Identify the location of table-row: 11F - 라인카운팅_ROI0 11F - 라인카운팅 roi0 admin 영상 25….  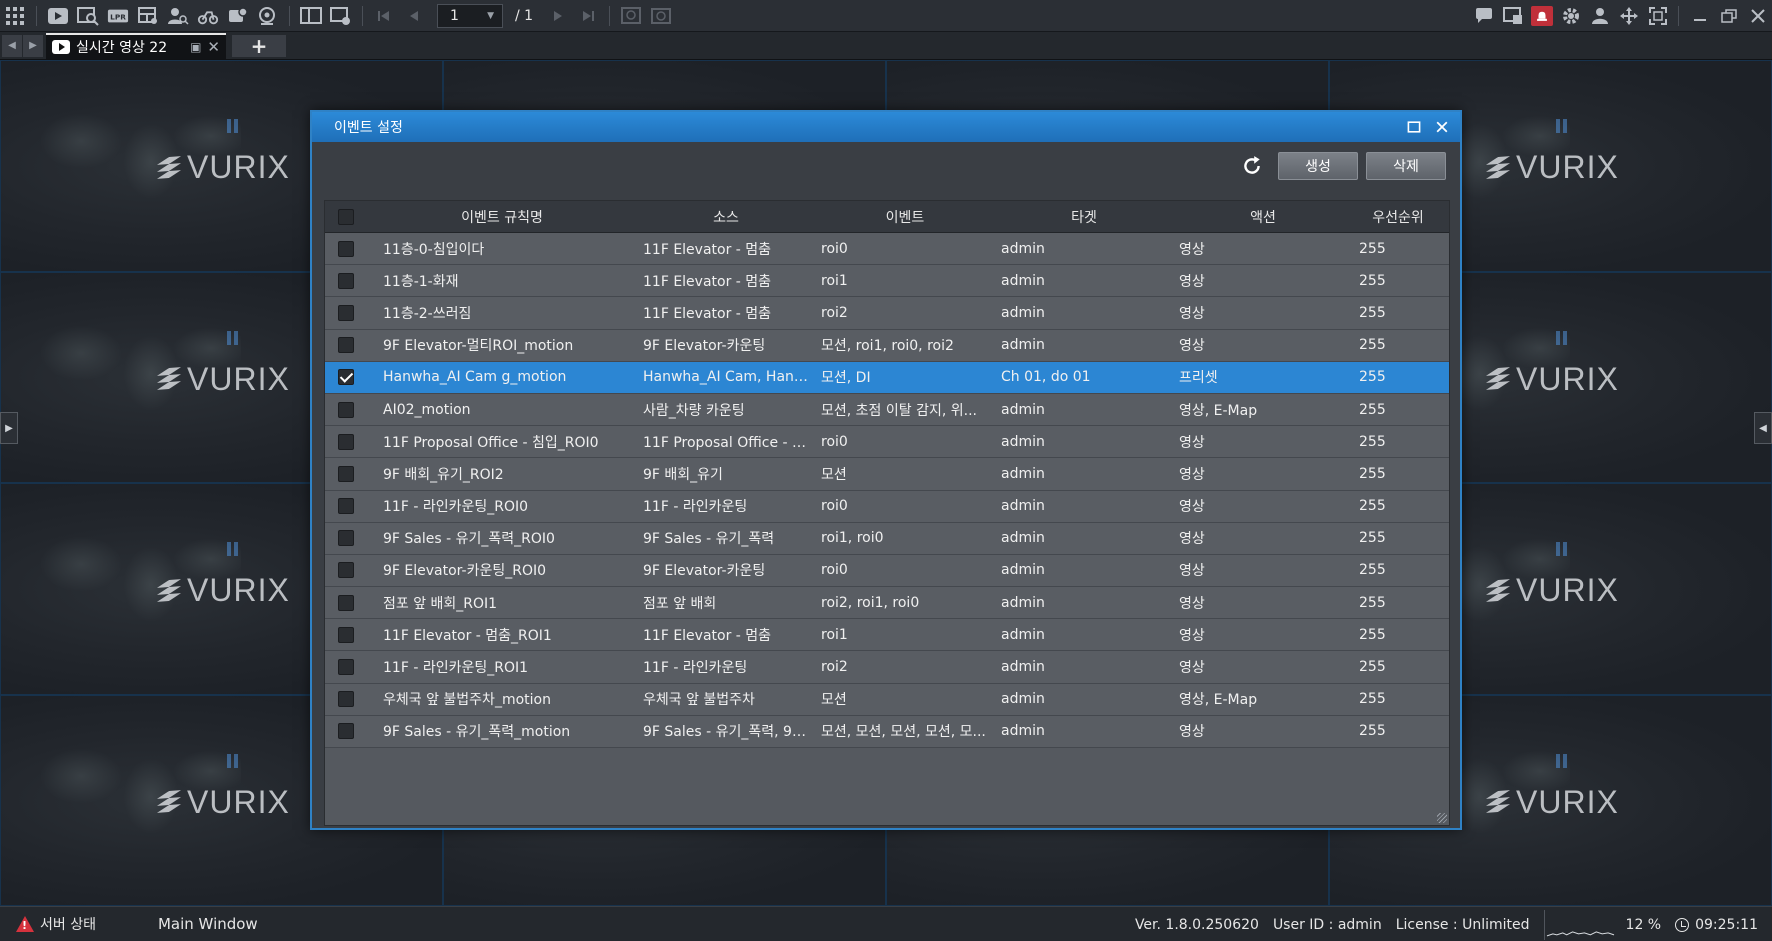
(887, 506).